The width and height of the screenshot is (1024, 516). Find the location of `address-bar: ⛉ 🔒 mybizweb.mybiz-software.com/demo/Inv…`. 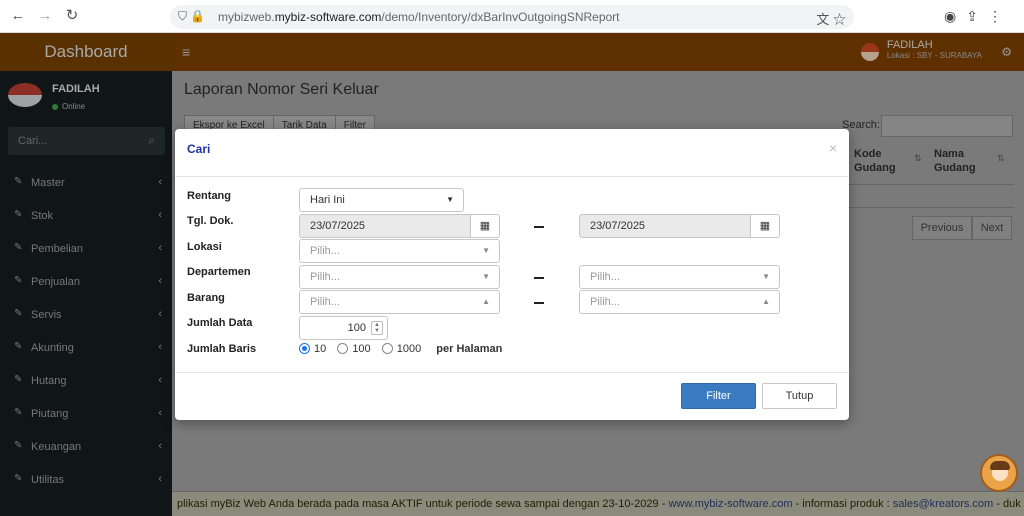

address-bar: ⛉ 🔒 mybizweb.mybiz-software.com/demo/Inv… is located at coordinates (512, 17).